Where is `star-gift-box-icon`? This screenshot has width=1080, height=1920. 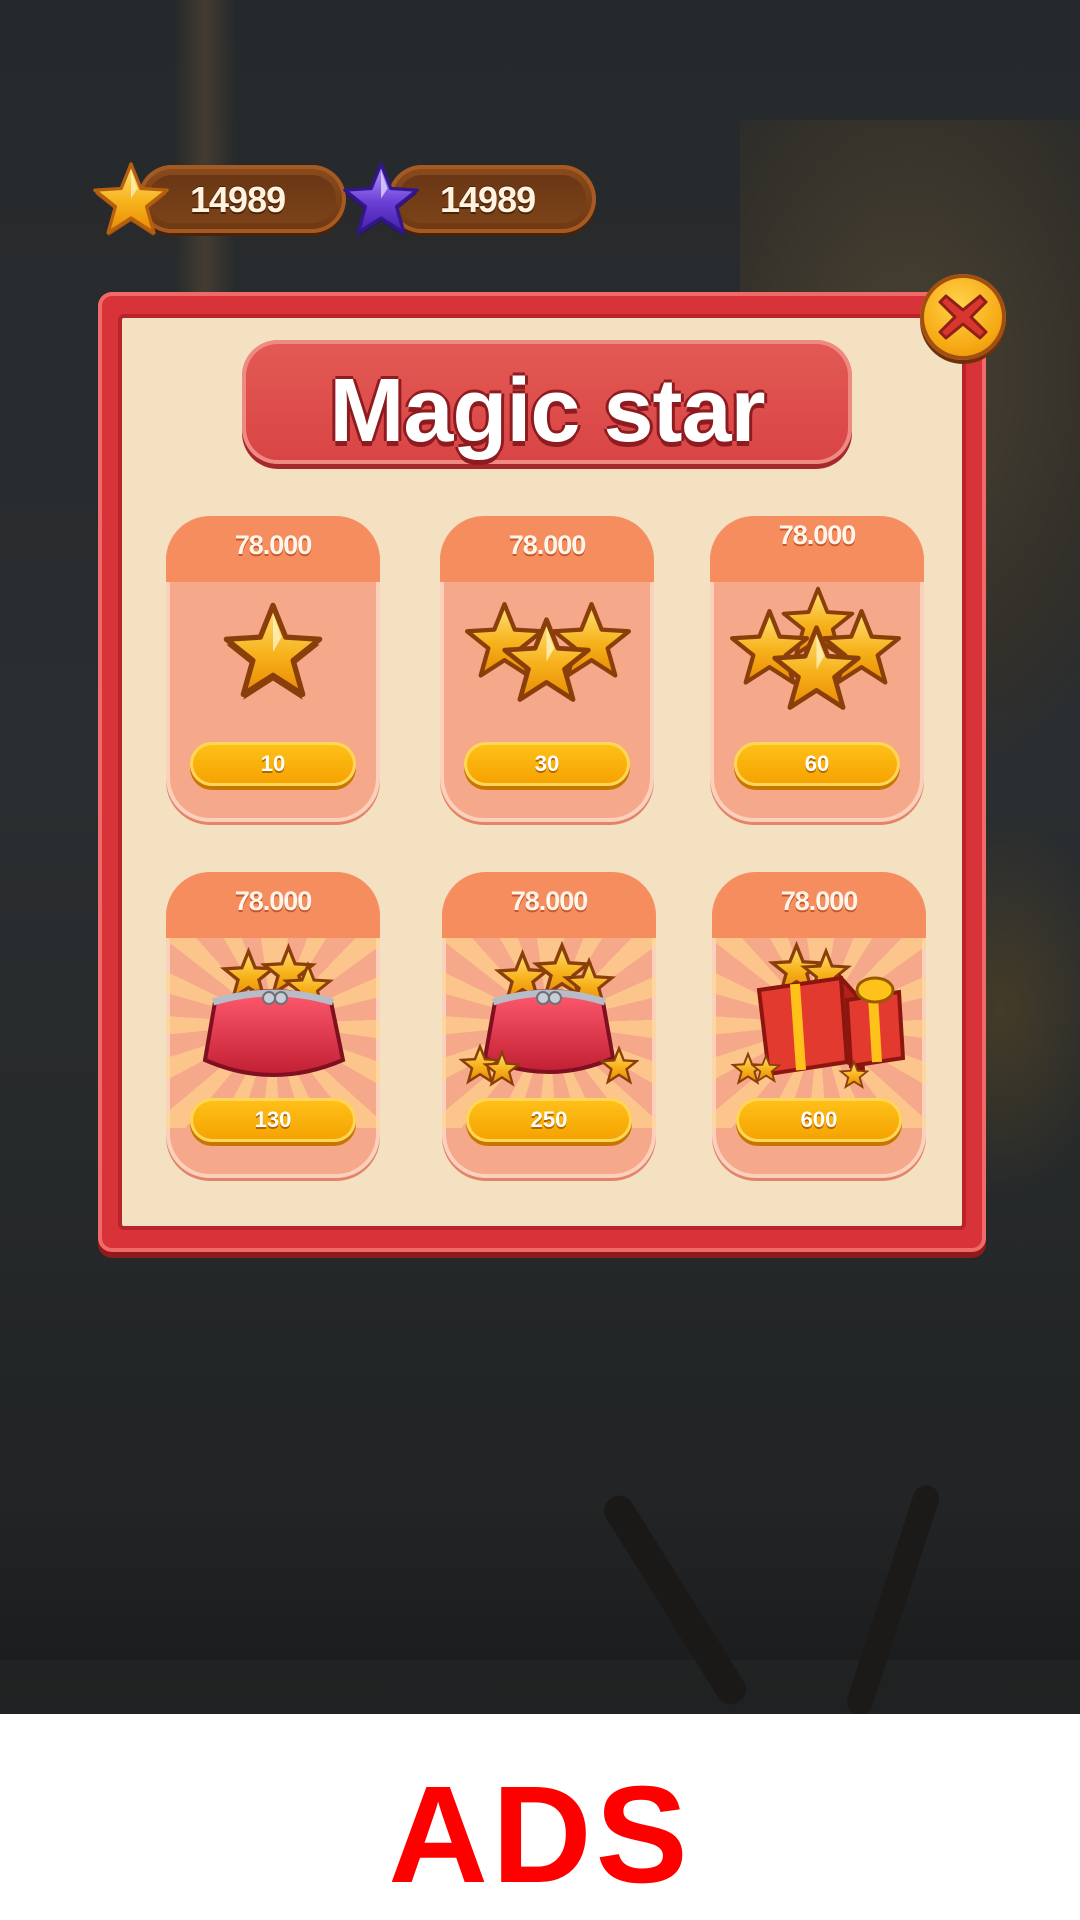 star-gift-box-icon is located at coordinates (819, 1015).